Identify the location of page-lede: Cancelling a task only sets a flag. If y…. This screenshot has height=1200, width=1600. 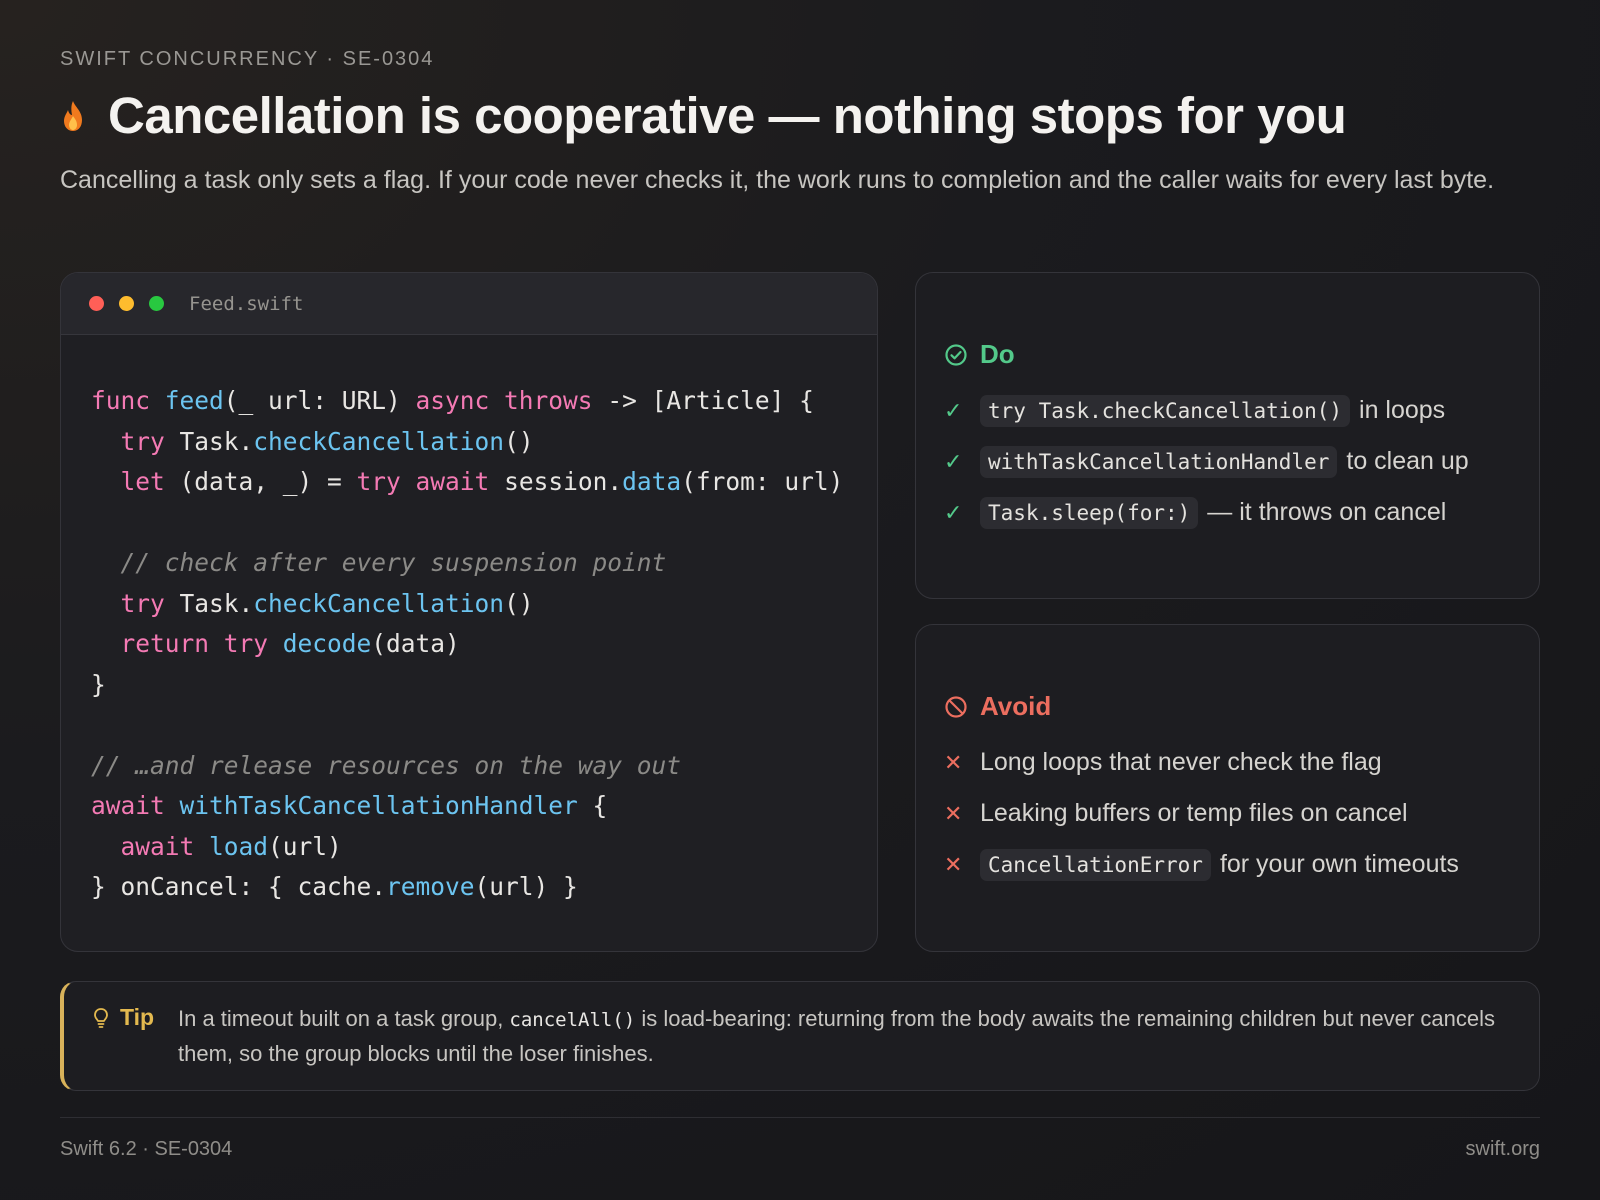
(777, 180).